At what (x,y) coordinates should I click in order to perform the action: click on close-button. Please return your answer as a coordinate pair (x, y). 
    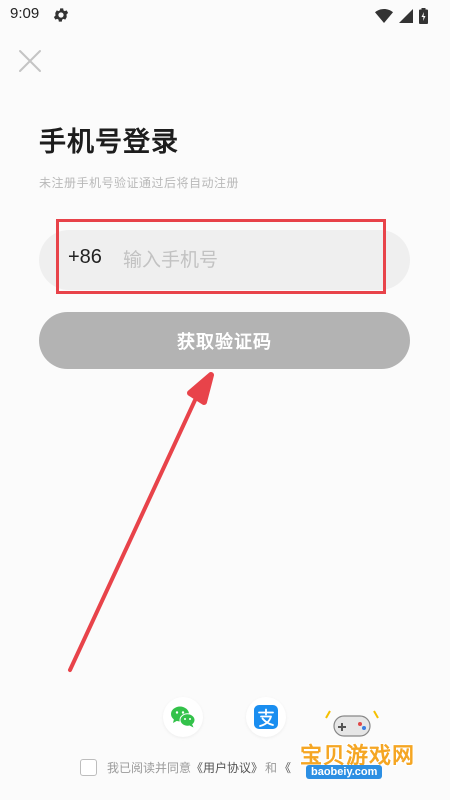
    Looking at the image, I should click on (30, 61).